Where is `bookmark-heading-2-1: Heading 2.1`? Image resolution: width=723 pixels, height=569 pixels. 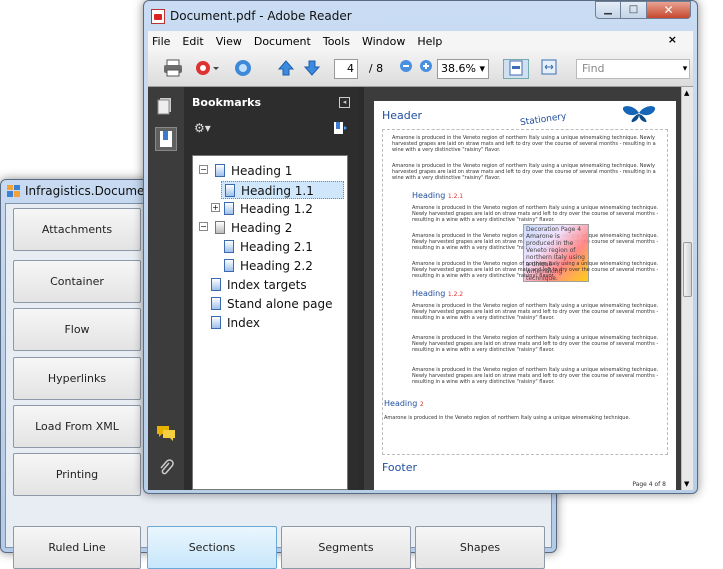
bookmark-heading-2-1: Heading 2.1 is located at coordinates (268, 247).